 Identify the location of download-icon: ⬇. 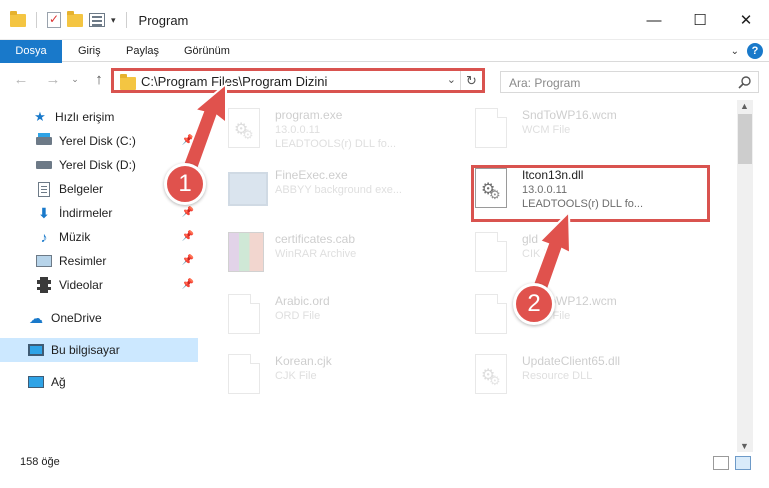
(44, 212).